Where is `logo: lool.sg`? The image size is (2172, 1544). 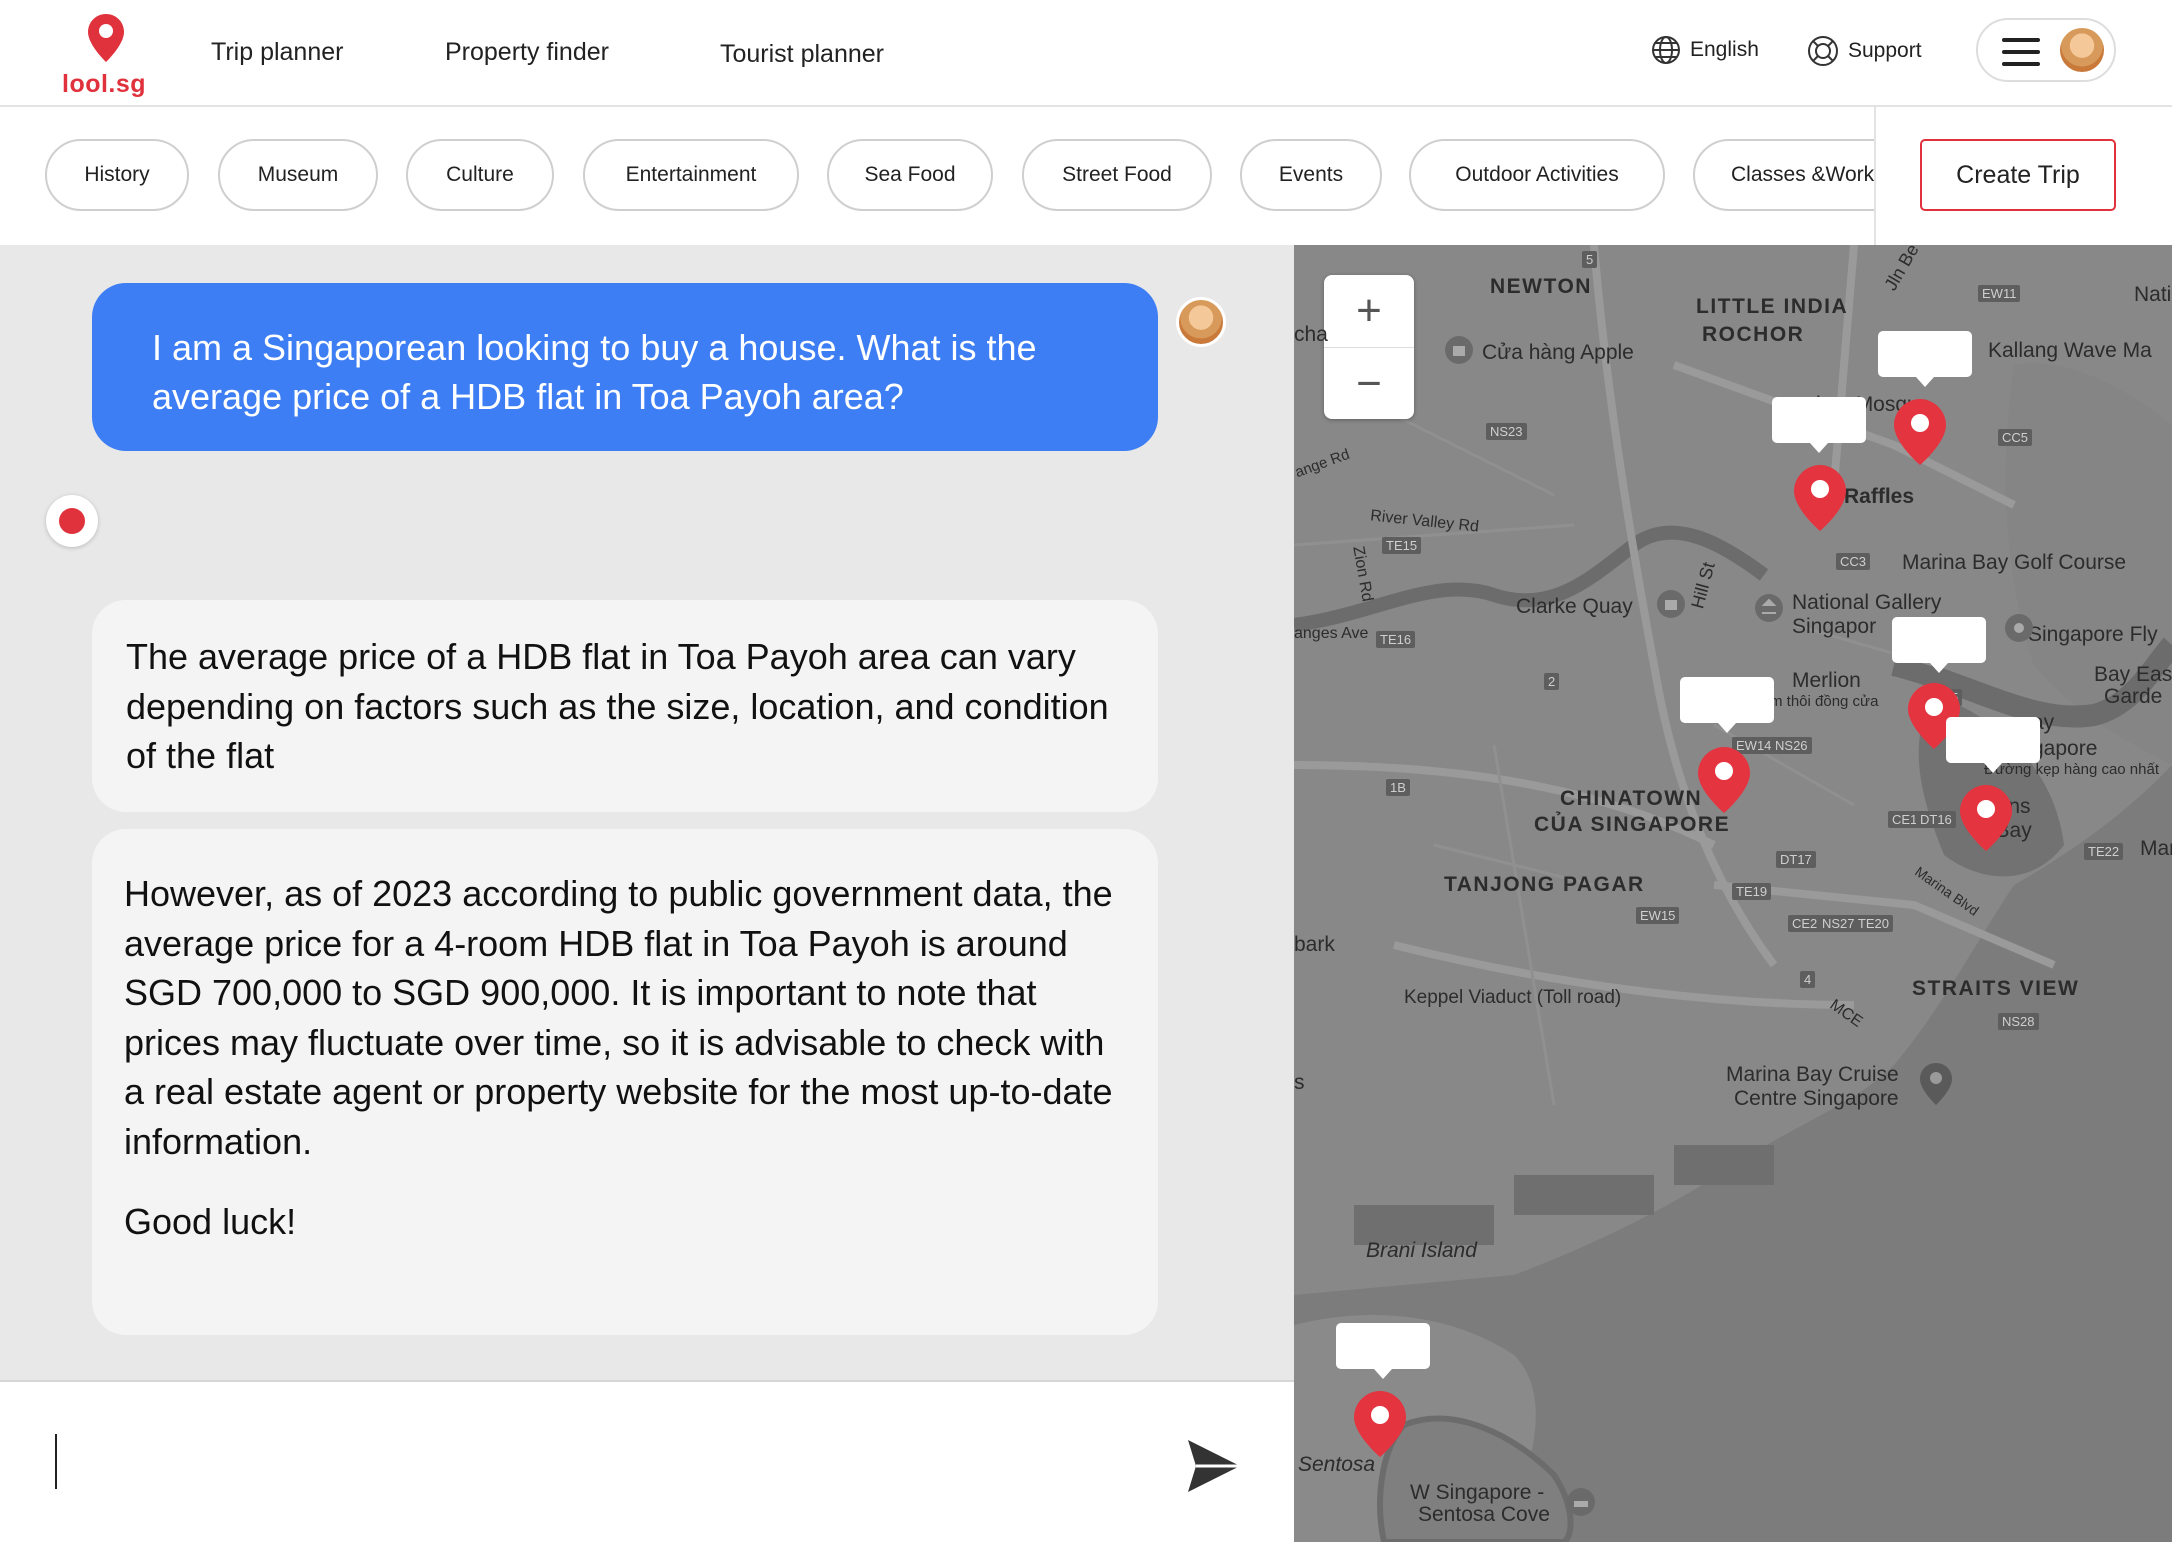
logo: lool.sg is located at coordinates (105, 57).